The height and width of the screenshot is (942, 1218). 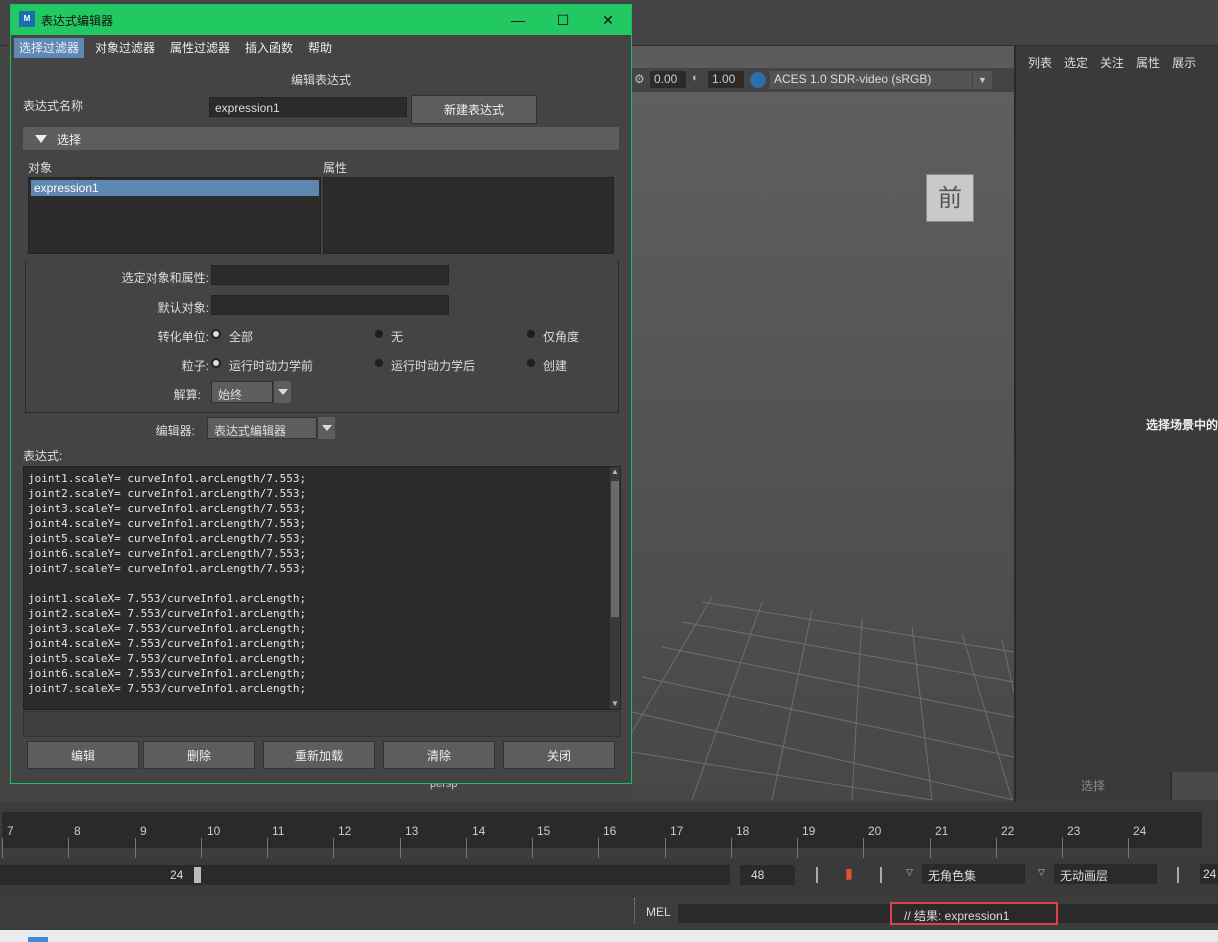 What do you see at coordinates (982, 80) in the screenshot?
I see `chevron-down-icon: ▼` at bounding box center [982, 80].